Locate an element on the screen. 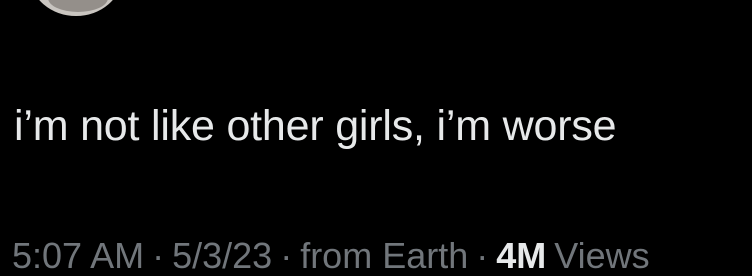 This screenshot has height=276, width=752. tweet-time: 5:07 AM is located at coordinates (78, 256).